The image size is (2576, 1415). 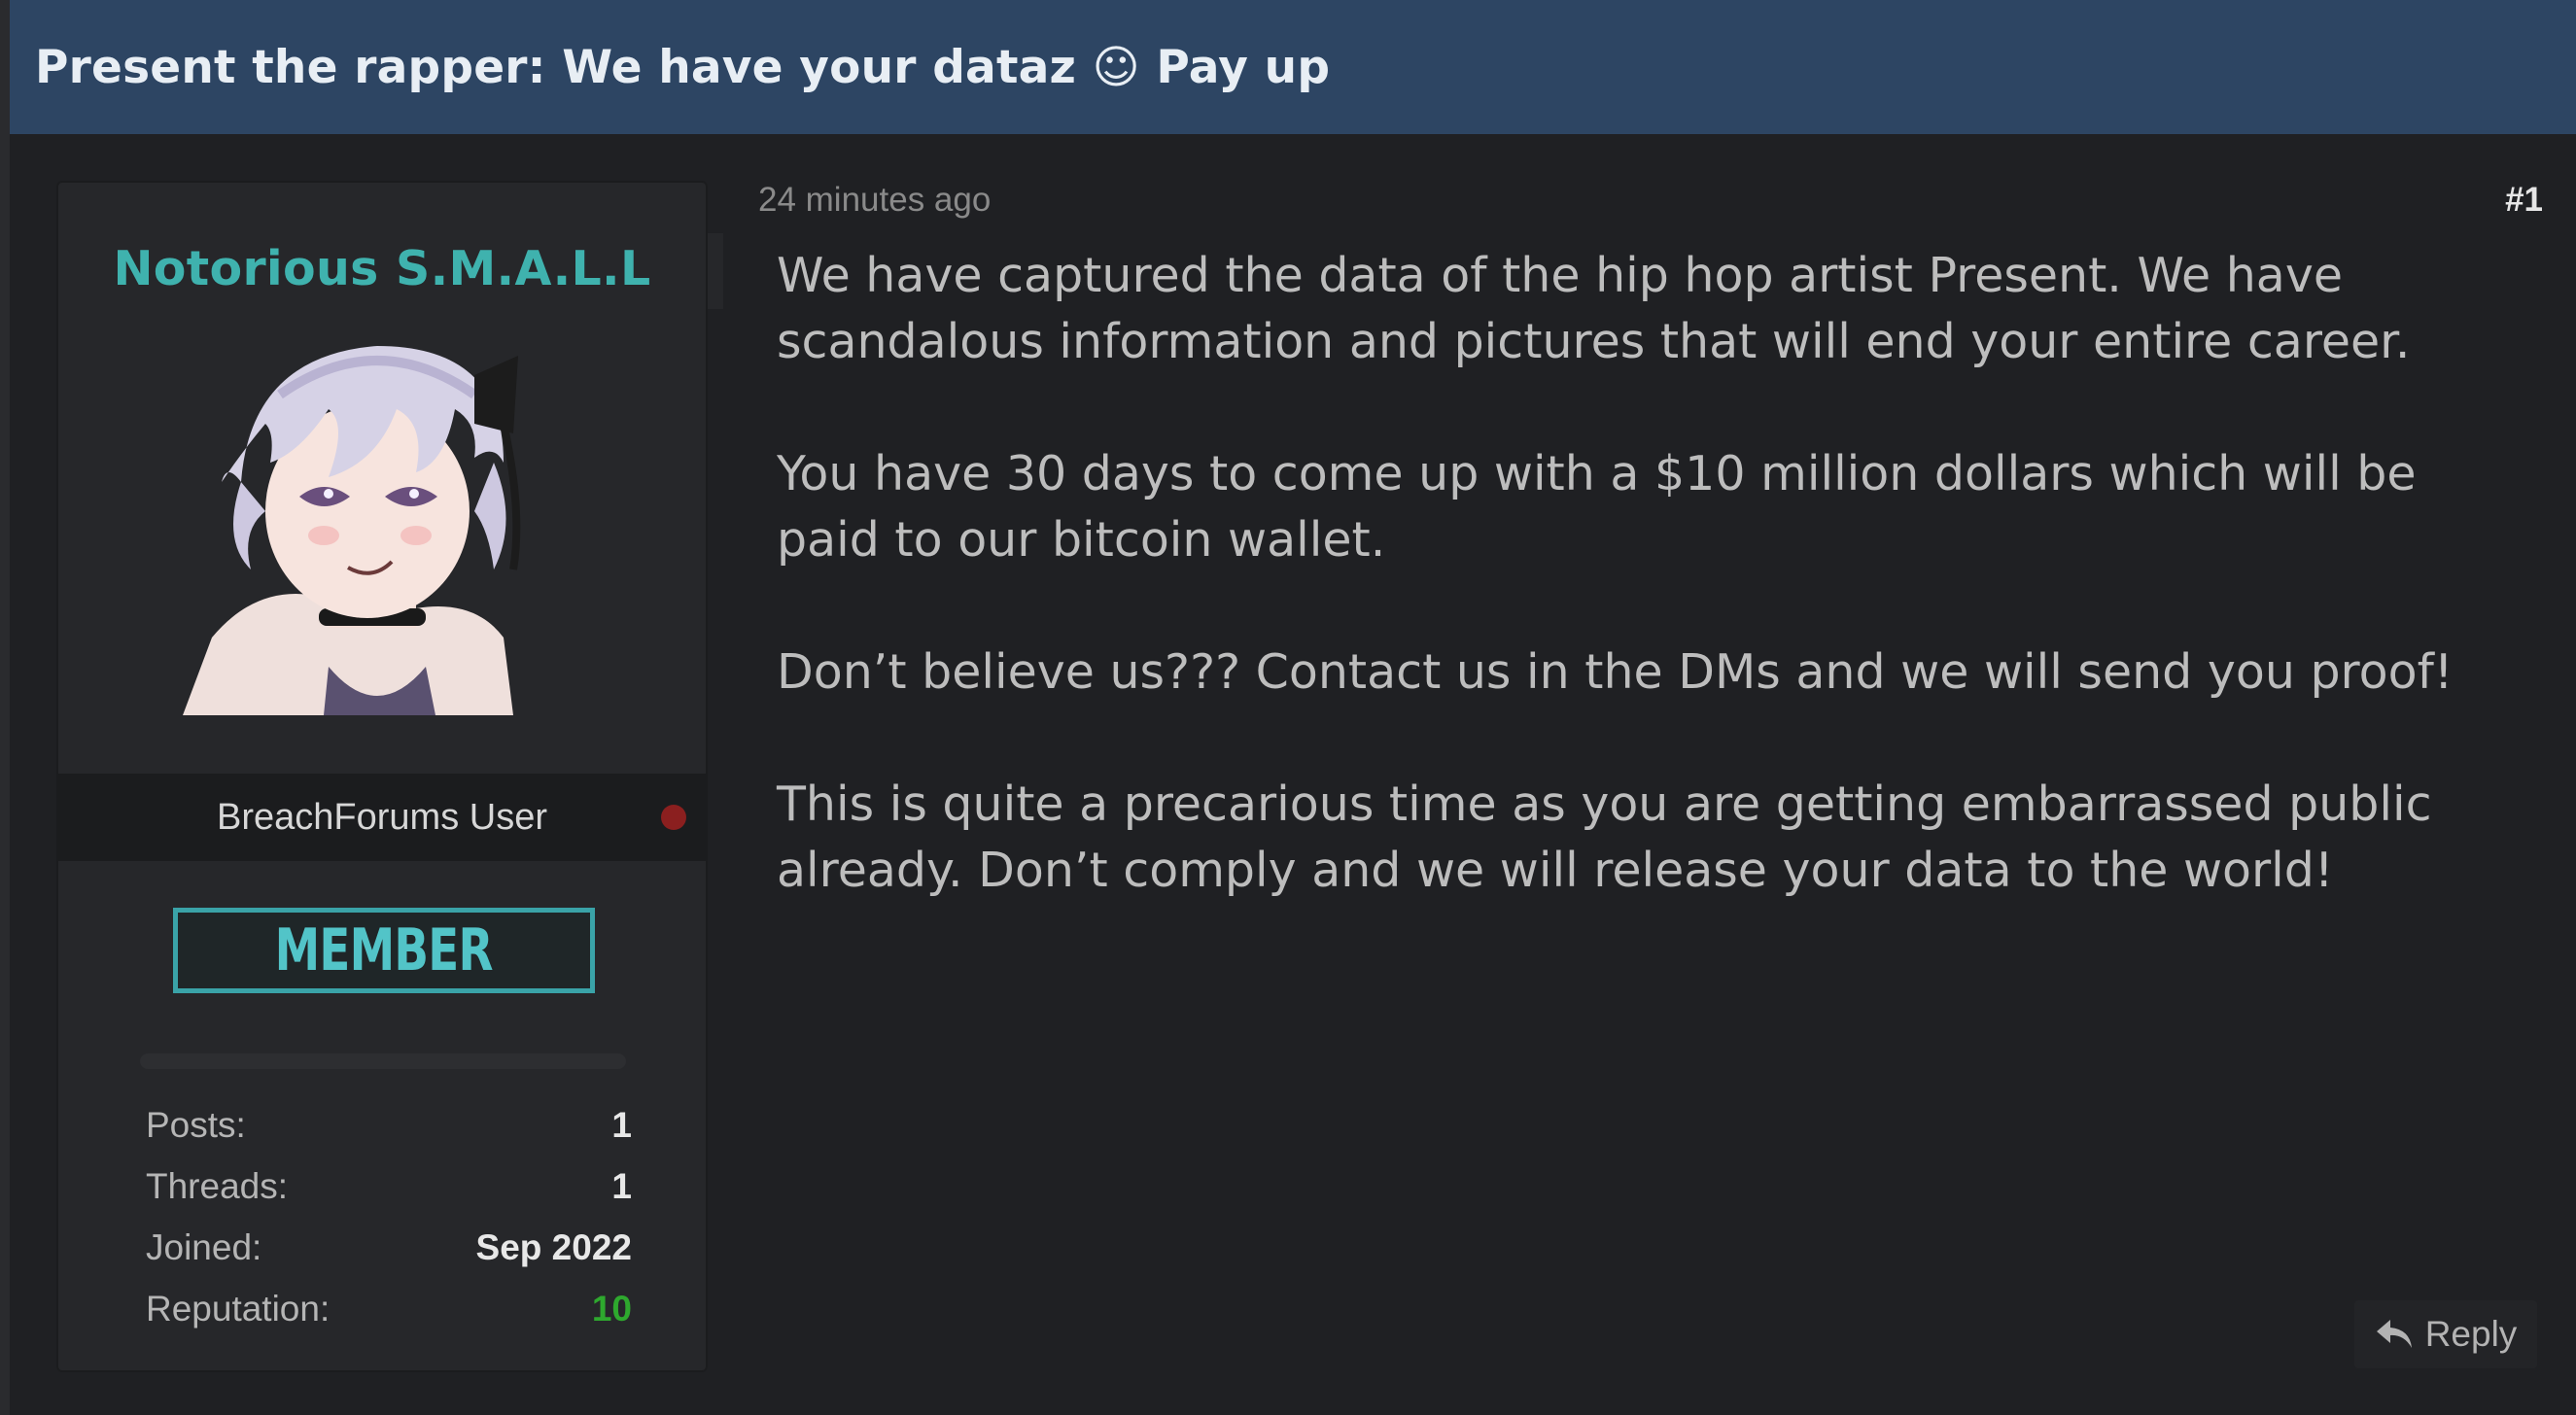 What do you see at coordinates (196, 1124) in the screenshot?
I see `stat-label: Posts:` at bounding box center [196, 1124].